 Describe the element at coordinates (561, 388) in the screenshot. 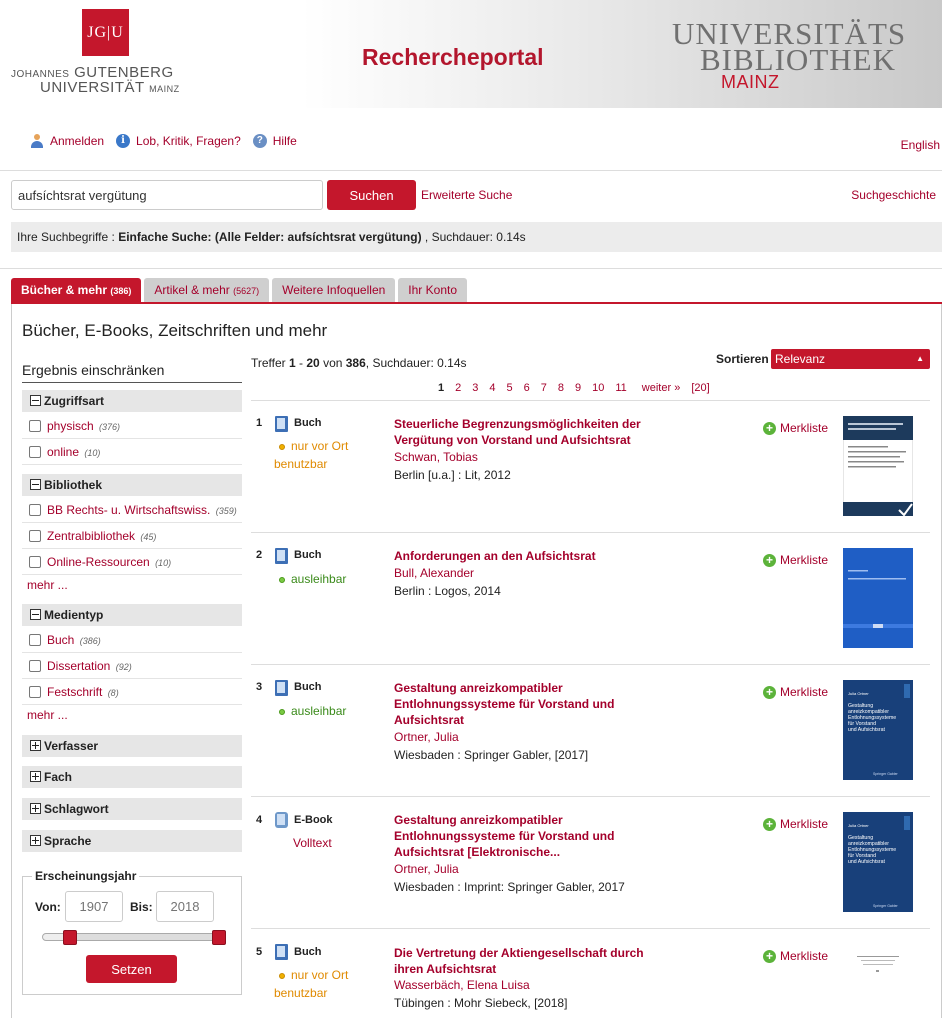

I see `page-link: 8` at that location.